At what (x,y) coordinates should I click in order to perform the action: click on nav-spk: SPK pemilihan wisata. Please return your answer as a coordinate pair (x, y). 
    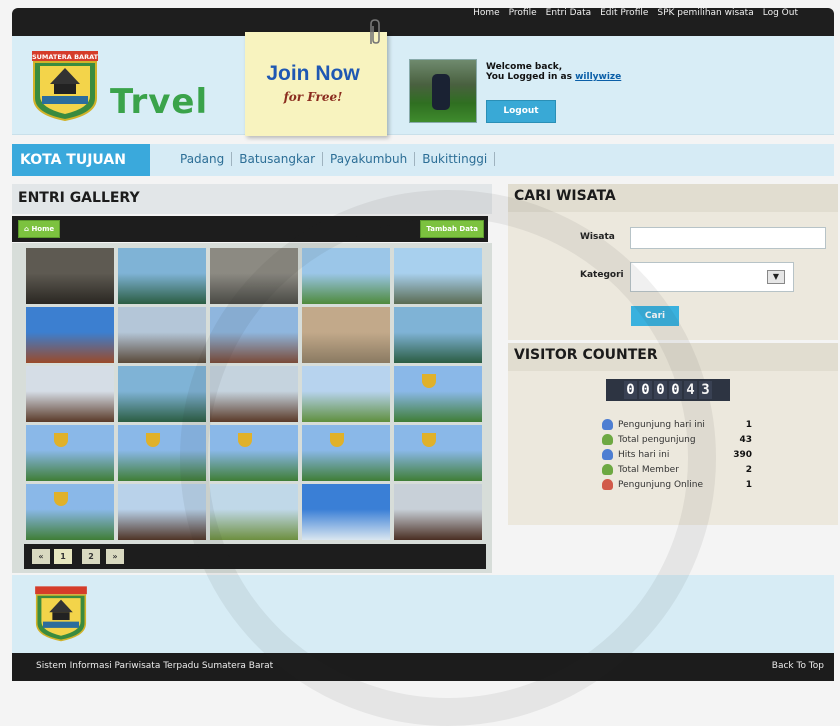
    Looking at the image, I should click on (705, 13).